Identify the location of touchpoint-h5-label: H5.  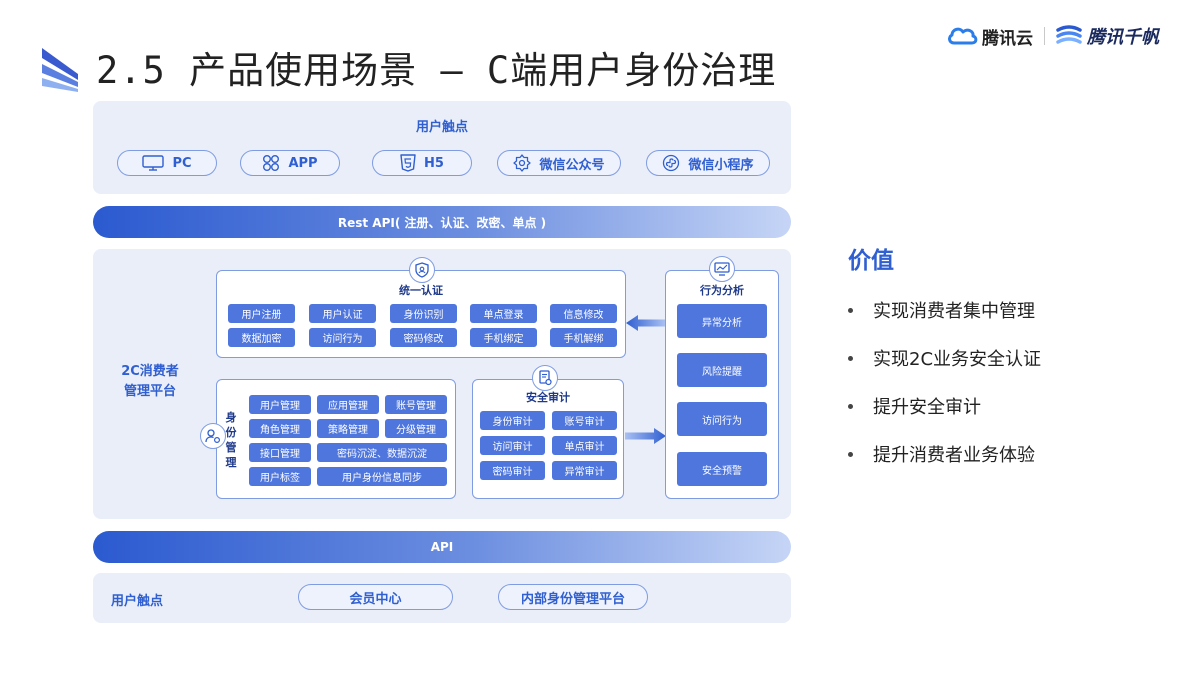
(434, 163).